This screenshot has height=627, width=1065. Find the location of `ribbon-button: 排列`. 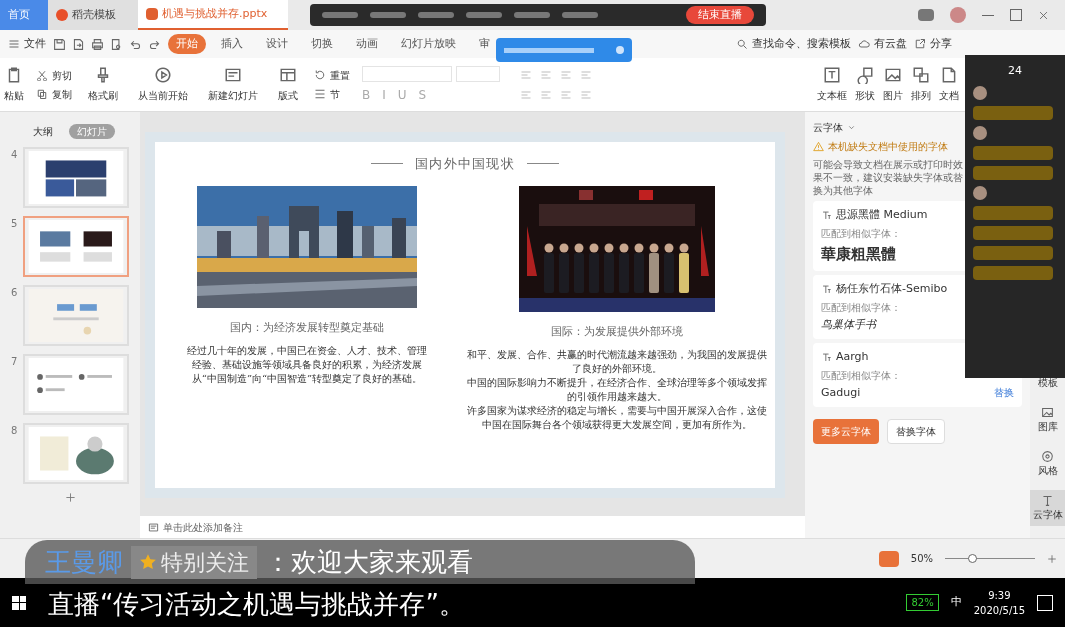

ribbon-button: 排列 is located at coordinates (921, 84).